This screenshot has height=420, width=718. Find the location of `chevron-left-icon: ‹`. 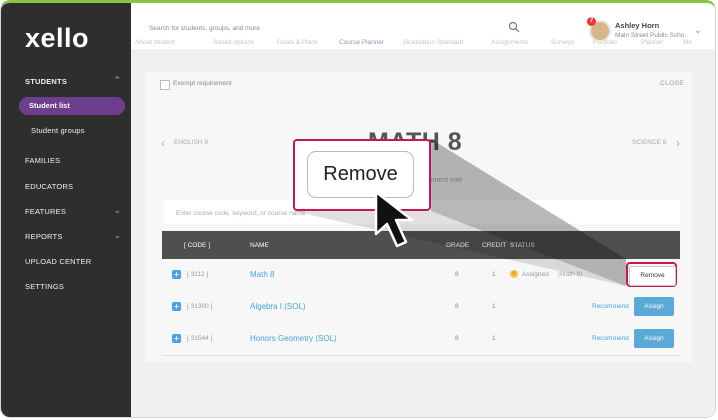

chevron-left-icon: ‹ is located at coordinates (163, 143).